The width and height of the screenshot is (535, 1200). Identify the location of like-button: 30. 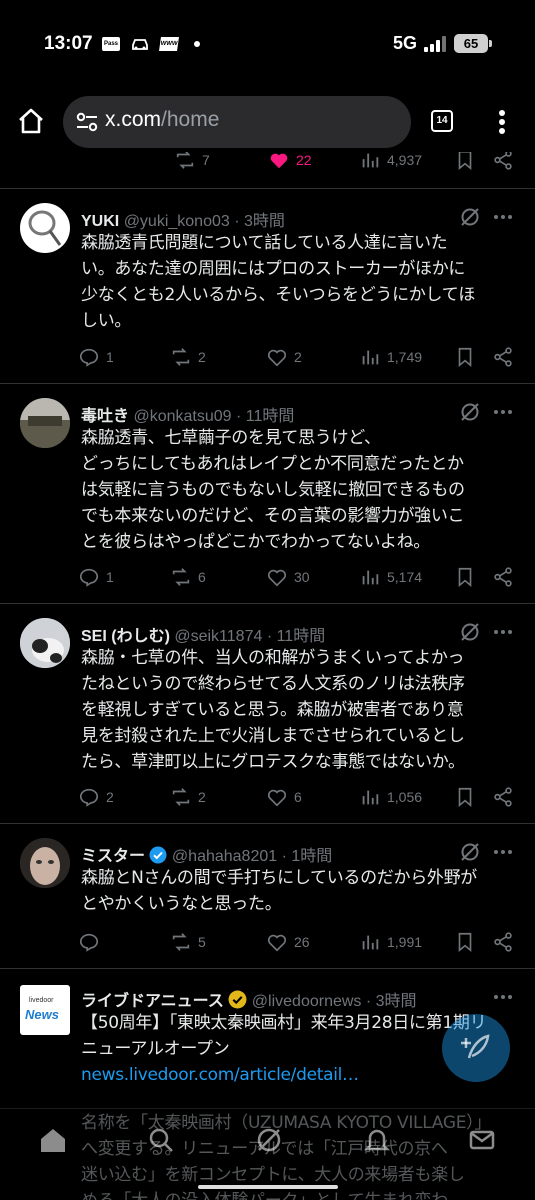
(288, 577).